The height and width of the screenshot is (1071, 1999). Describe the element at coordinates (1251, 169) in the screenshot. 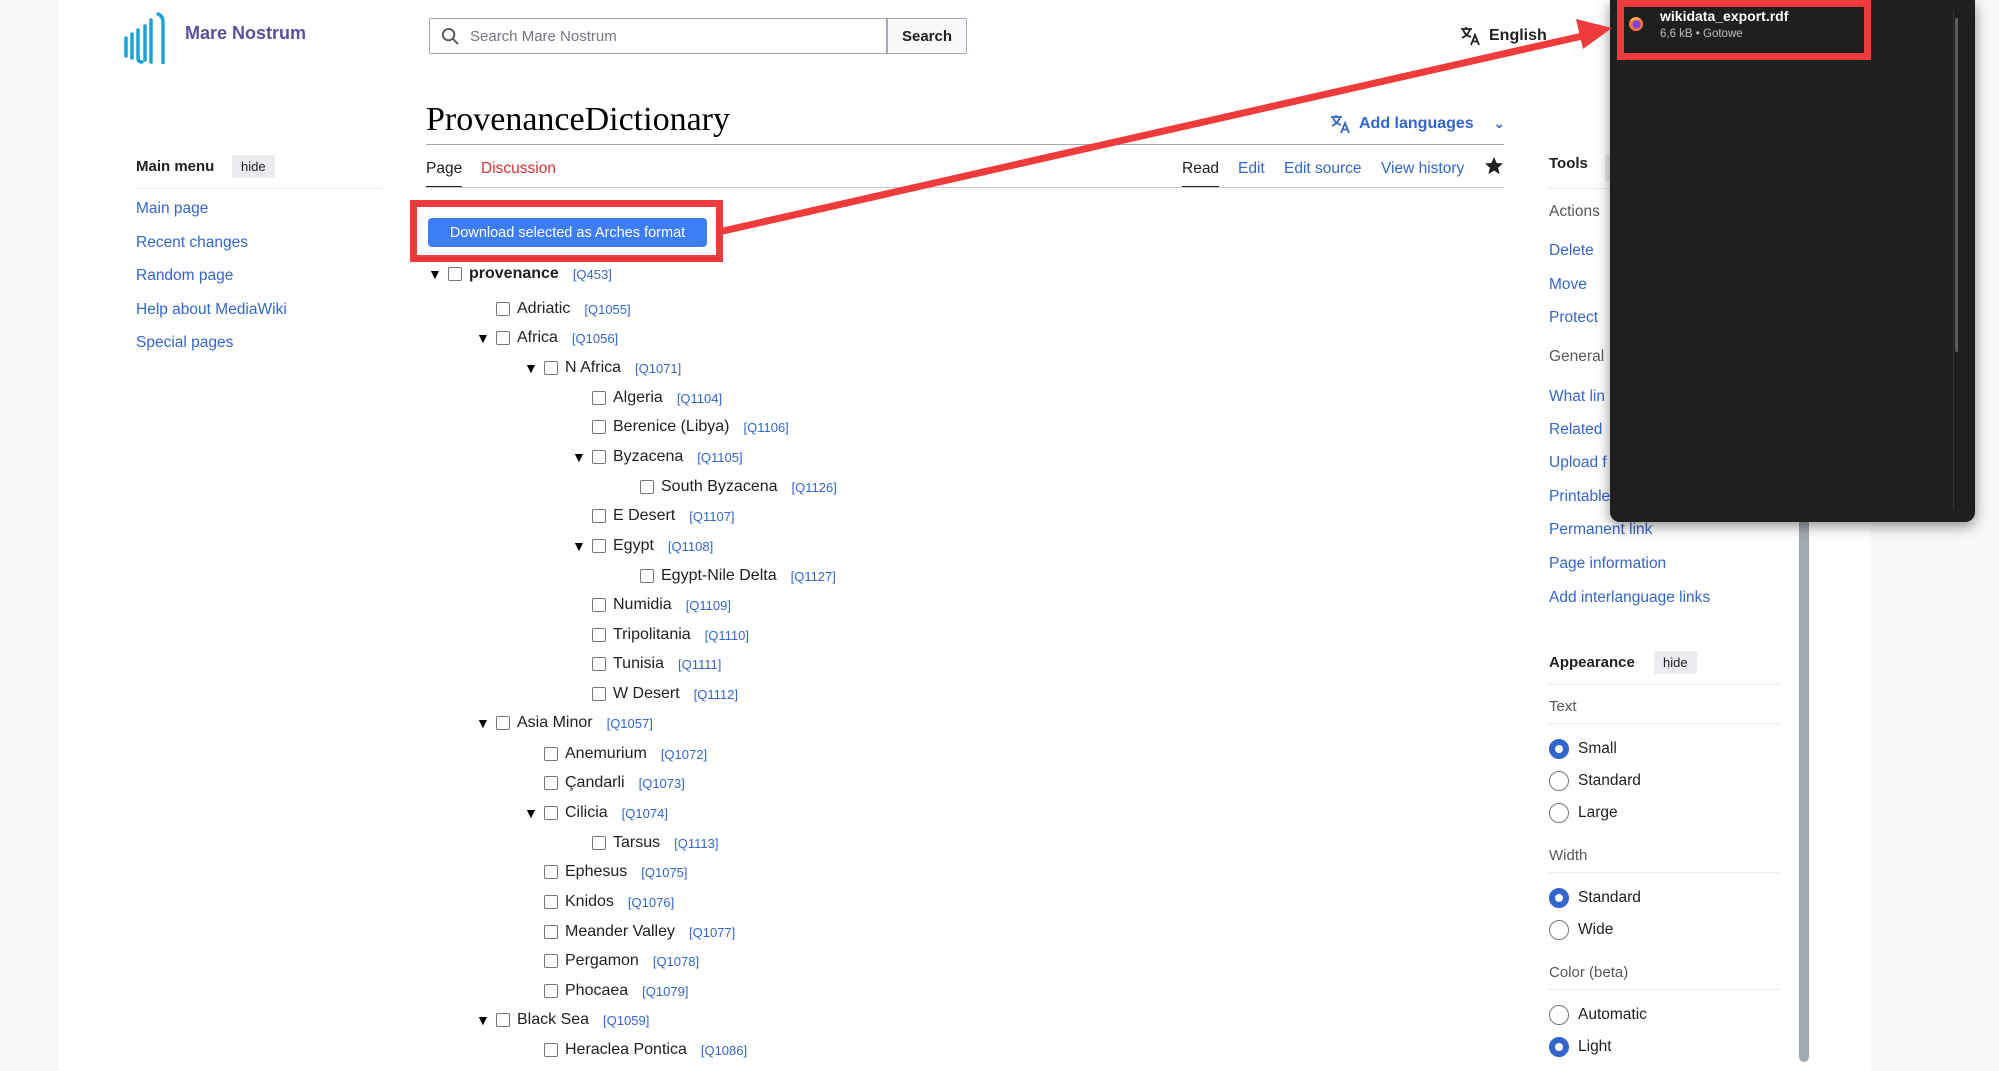

I see `tab-edit: Edit` at that location.